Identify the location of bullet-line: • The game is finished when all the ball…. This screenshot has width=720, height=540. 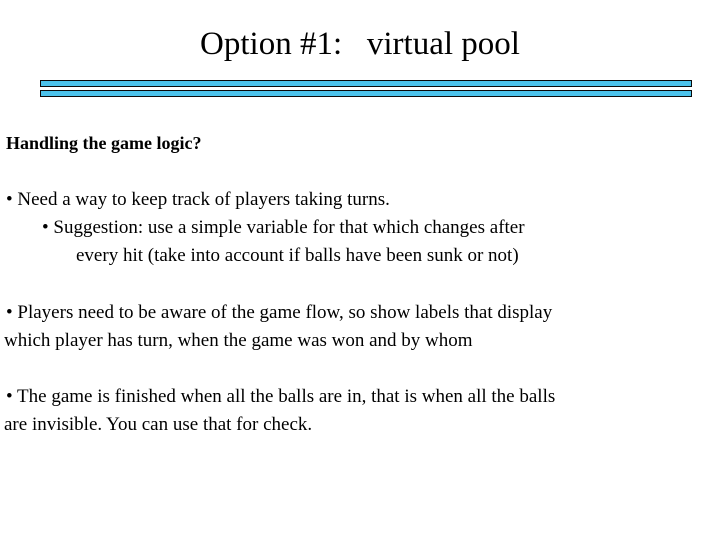
(281, 396).